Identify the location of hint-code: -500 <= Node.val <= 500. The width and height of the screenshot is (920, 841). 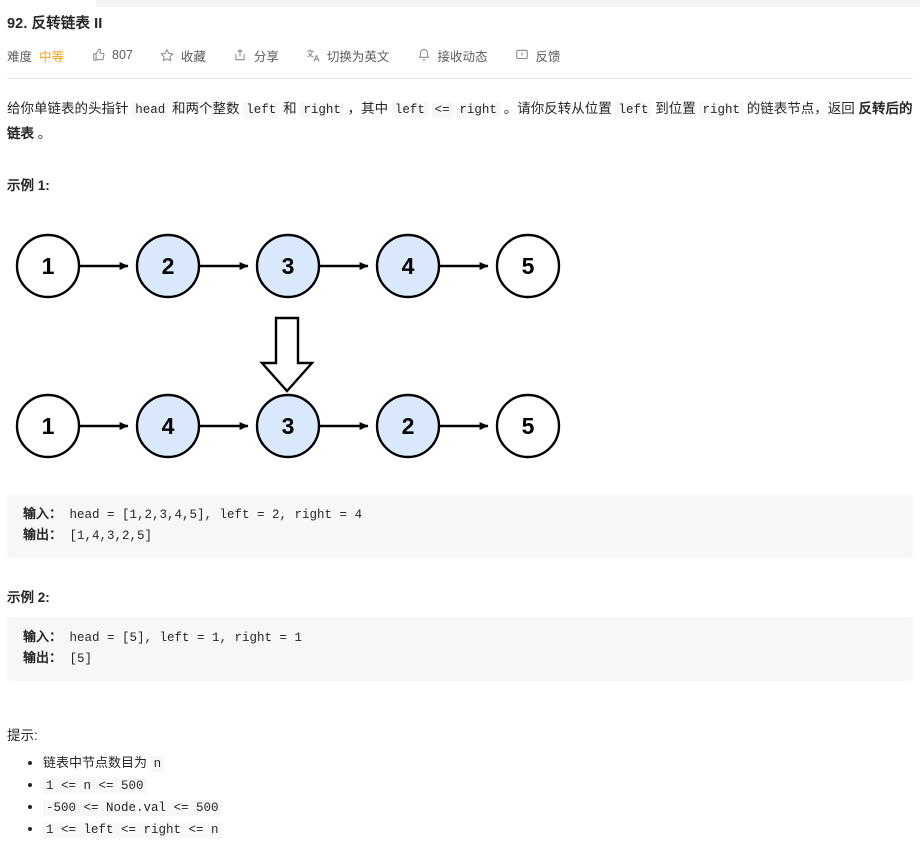
(132, 808).